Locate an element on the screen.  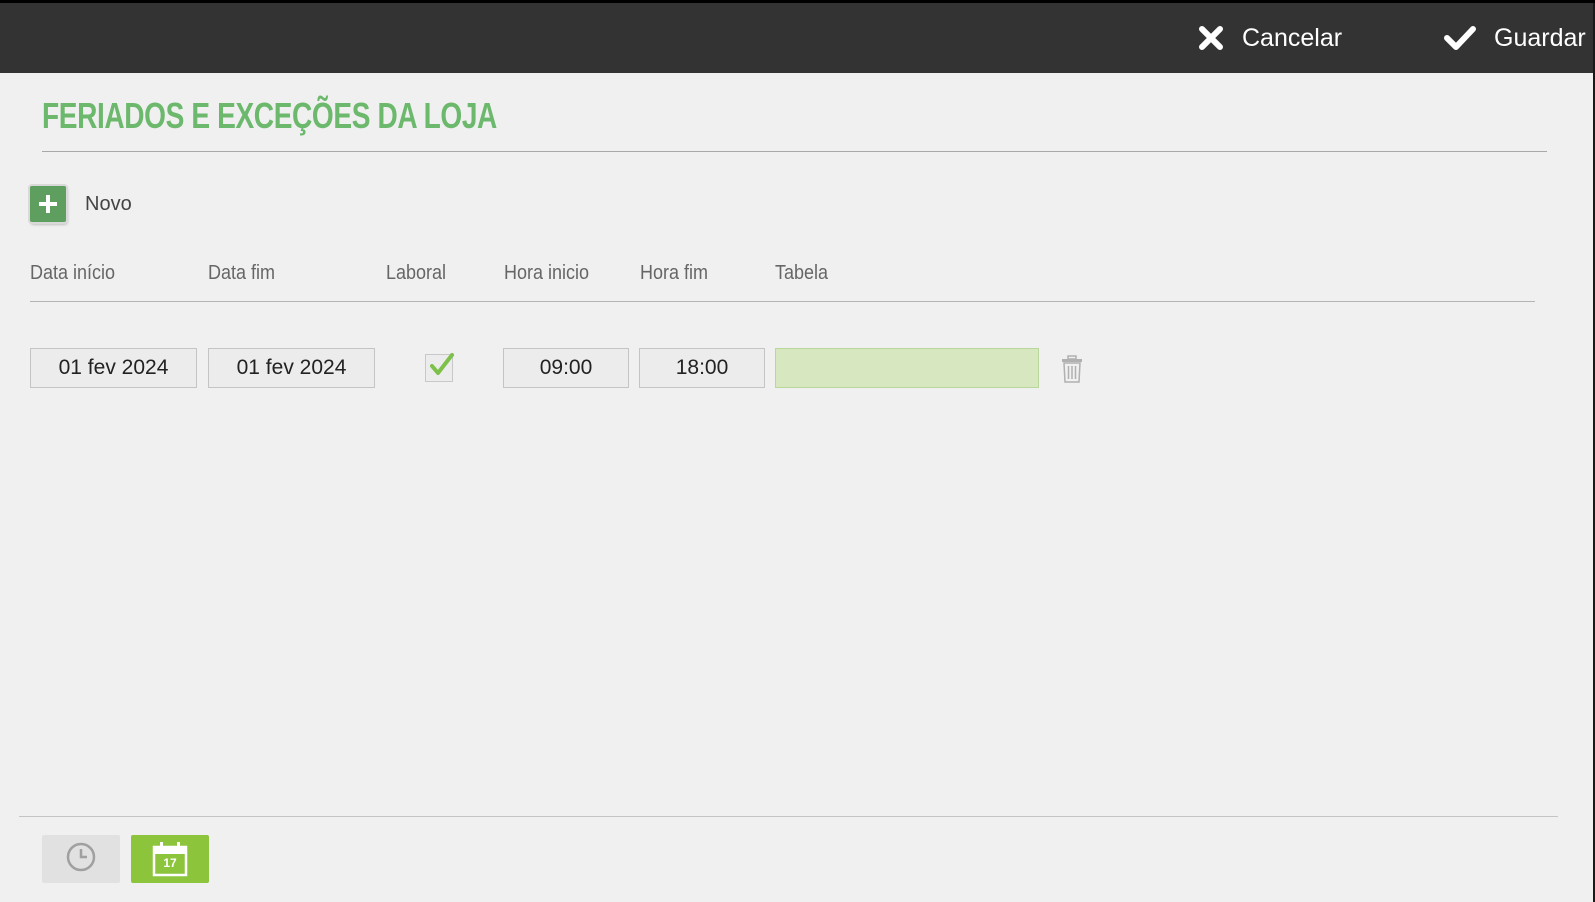
plus-icon is located at coordinates (48, 204).